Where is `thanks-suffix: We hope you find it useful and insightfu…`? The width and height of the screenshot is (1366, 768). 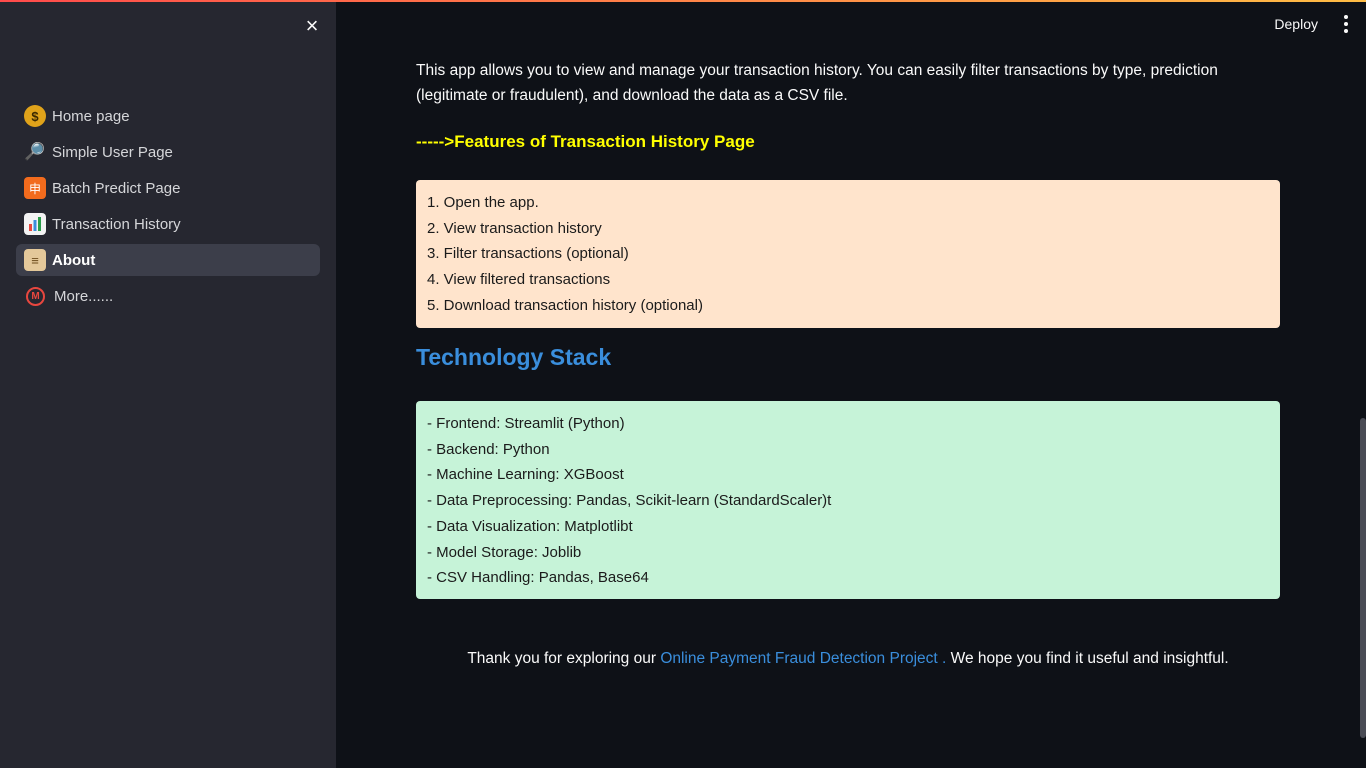
thanks-suffix: We hope you find it useful and insightfu… is located at coordinates (1087, 658).